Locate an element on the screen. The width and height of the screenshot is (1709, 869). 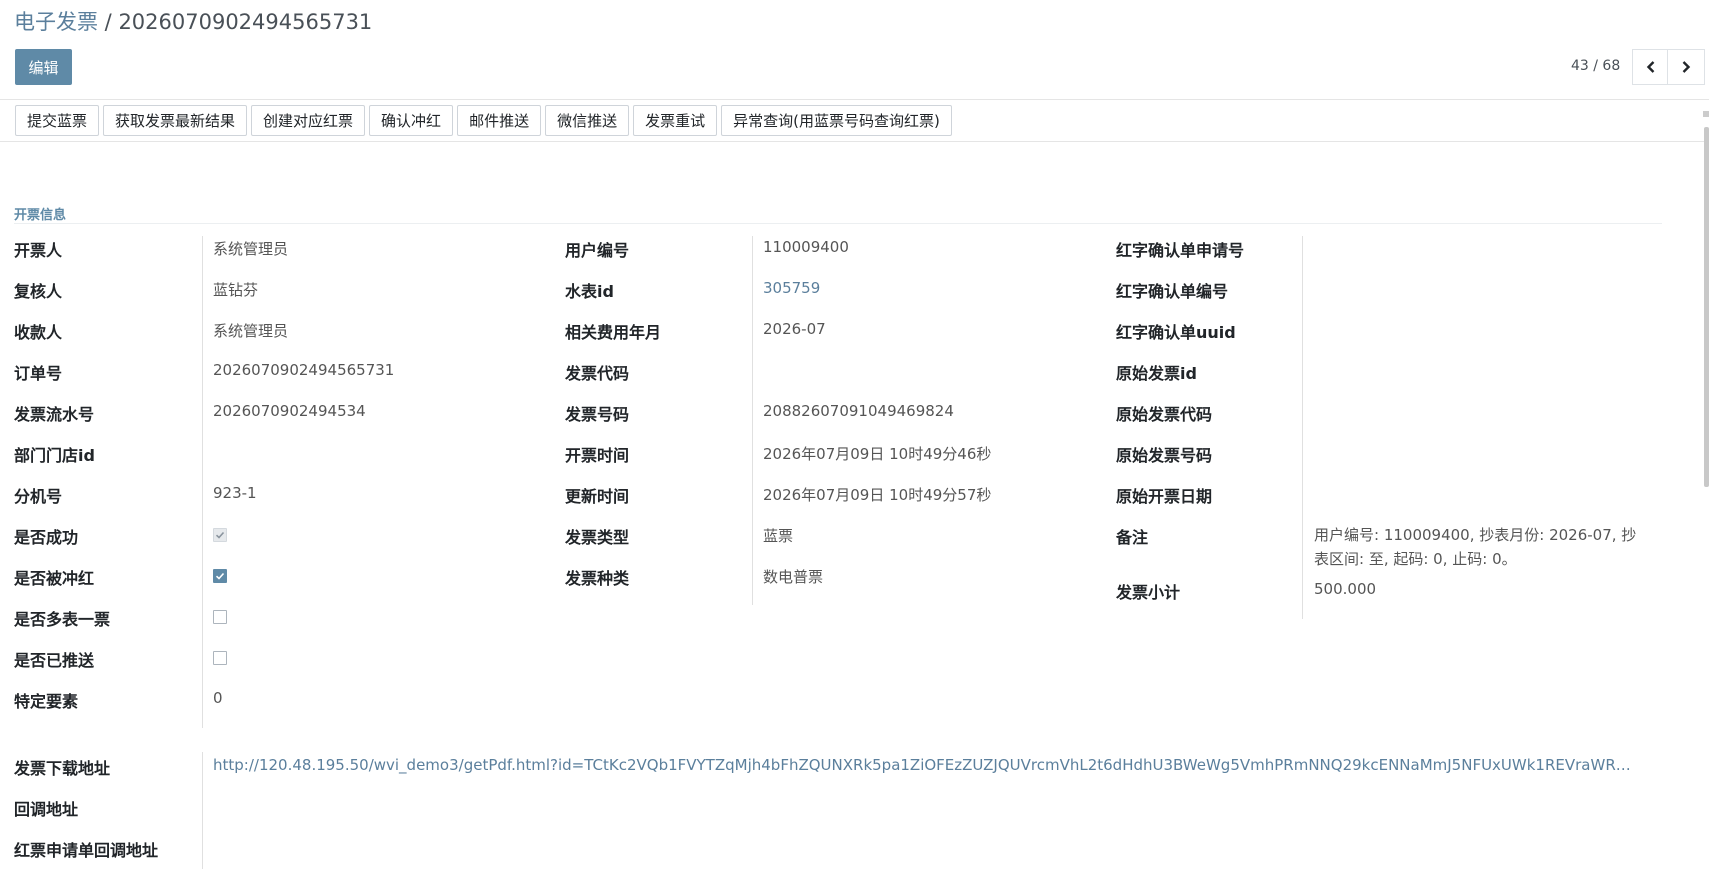
scrollbar-thumb is located at coordinates (1706, 307).